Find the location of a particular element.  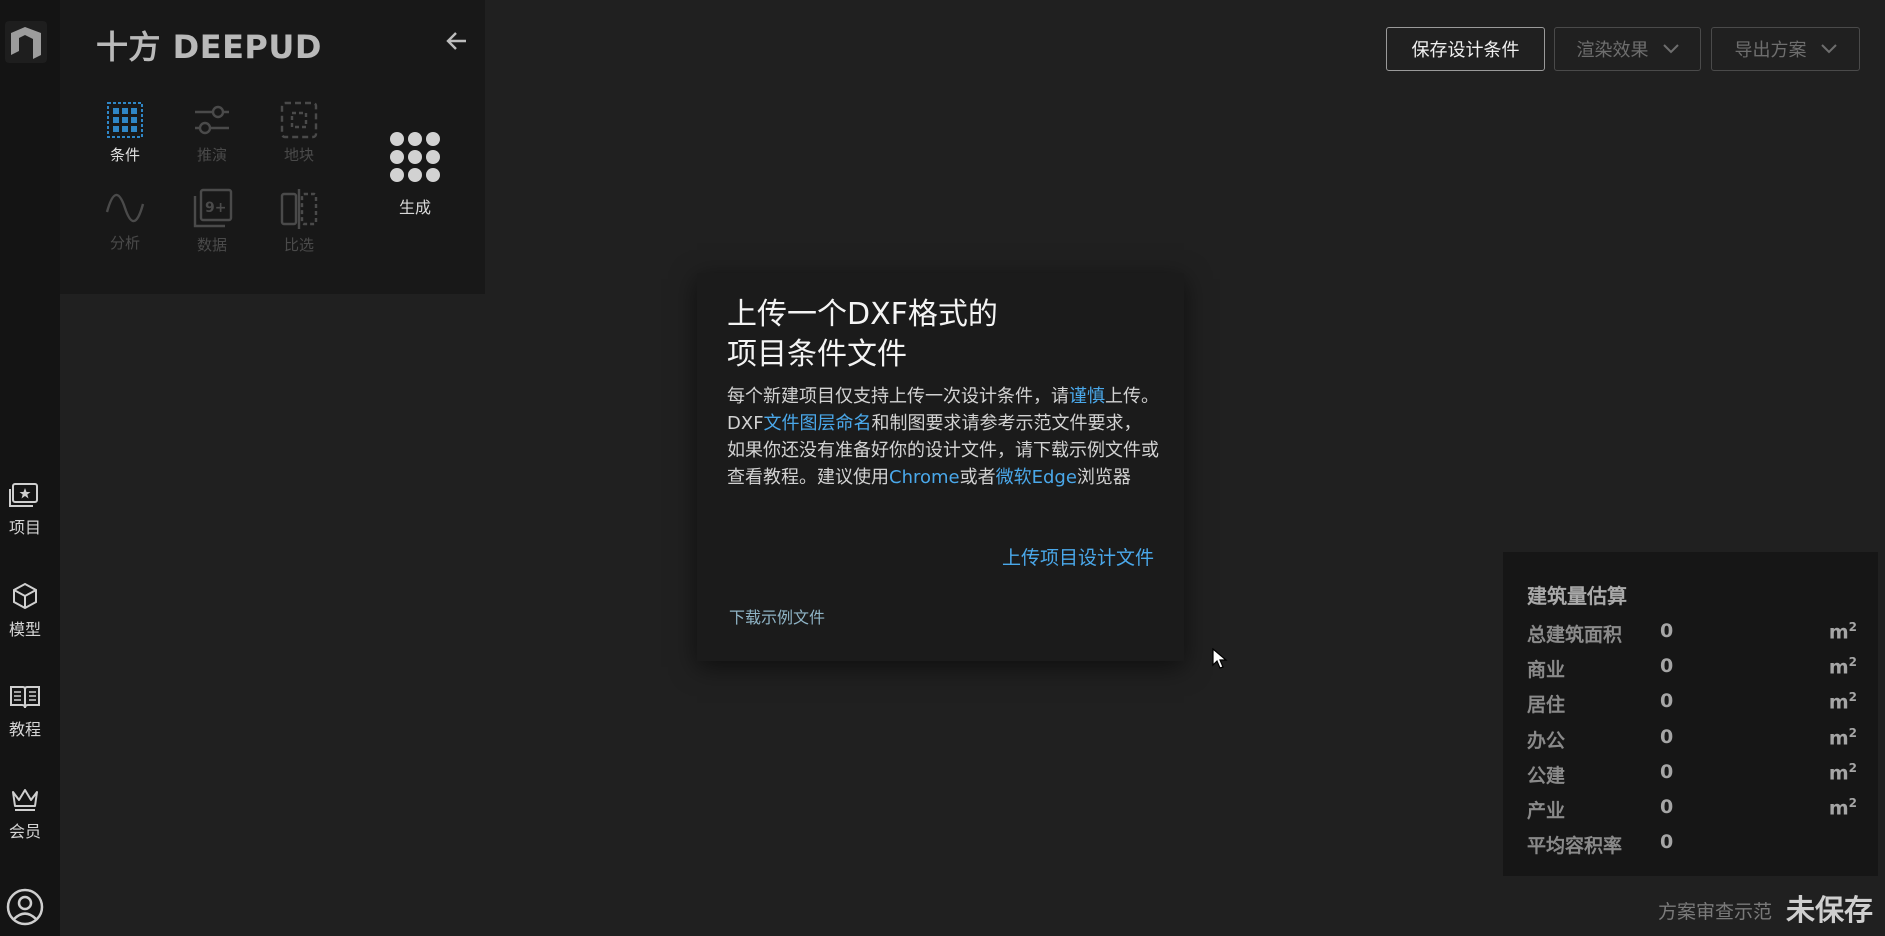

generate-button: 生成 is located at coordinates (415, 174).